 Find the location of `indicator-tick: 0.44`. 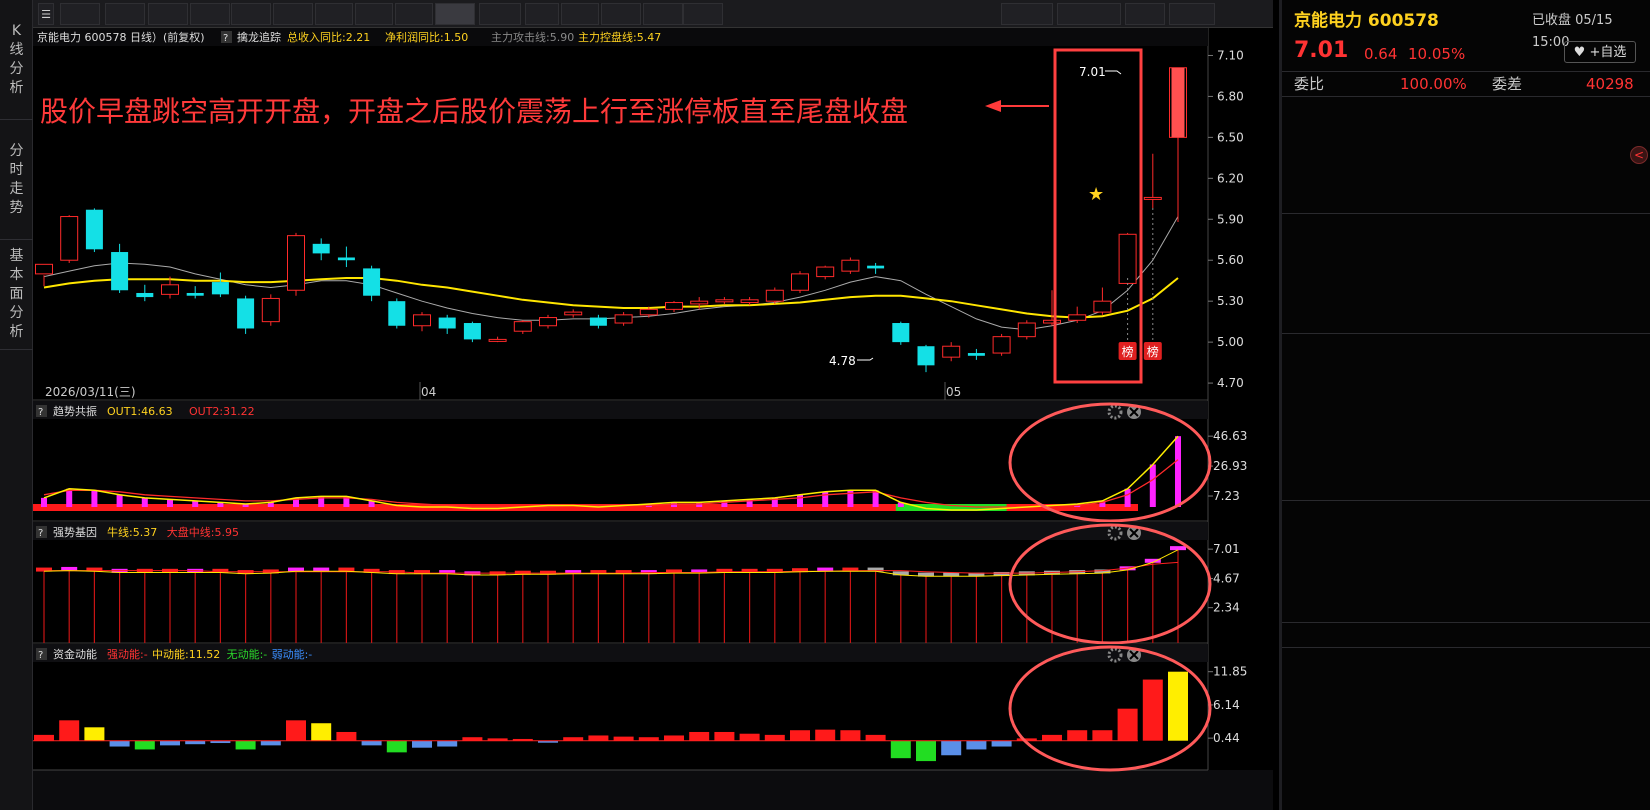

indicator-tick: 0.44 is located at coordinates (1226, 738).